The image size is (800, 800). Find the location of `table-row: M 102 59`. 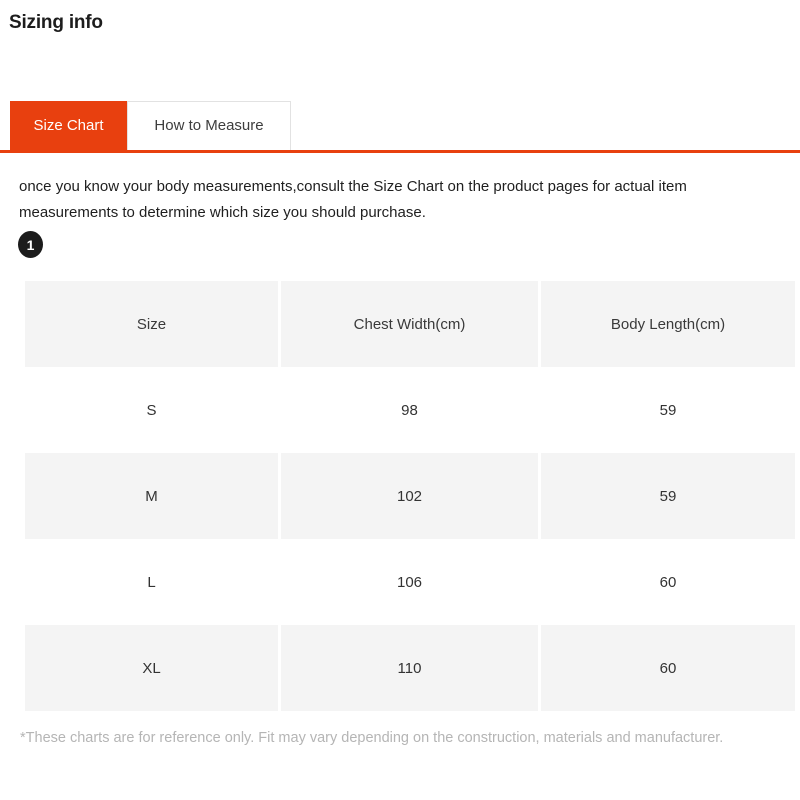

table-row: M 102 59 is located at coordinates (410, 496).